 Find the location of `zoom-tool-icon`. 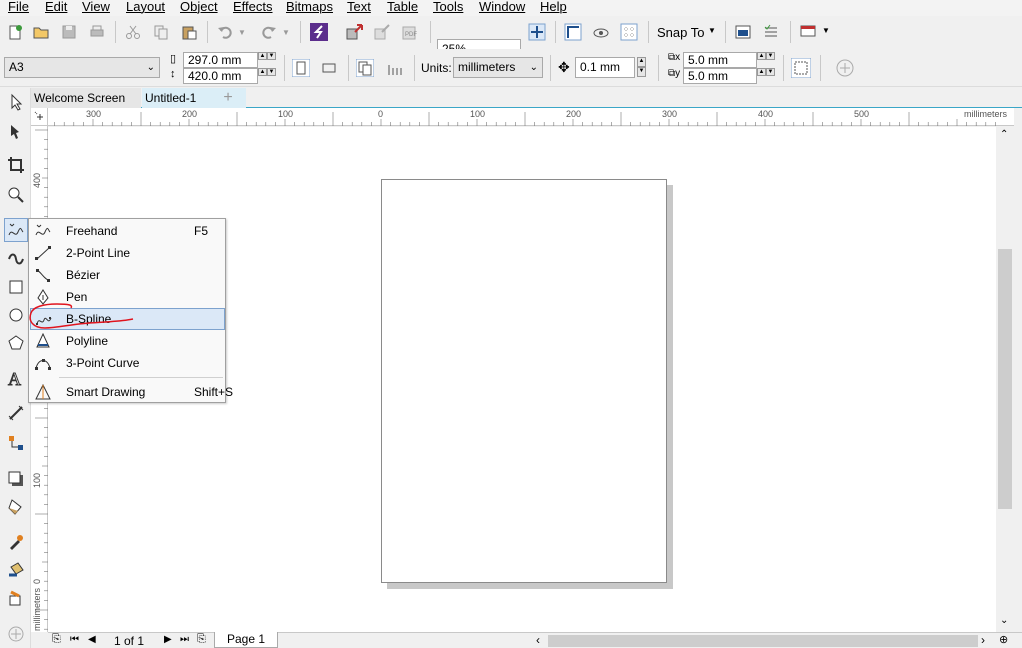

zoom-tool-icon is located at coordinates (16, 195).